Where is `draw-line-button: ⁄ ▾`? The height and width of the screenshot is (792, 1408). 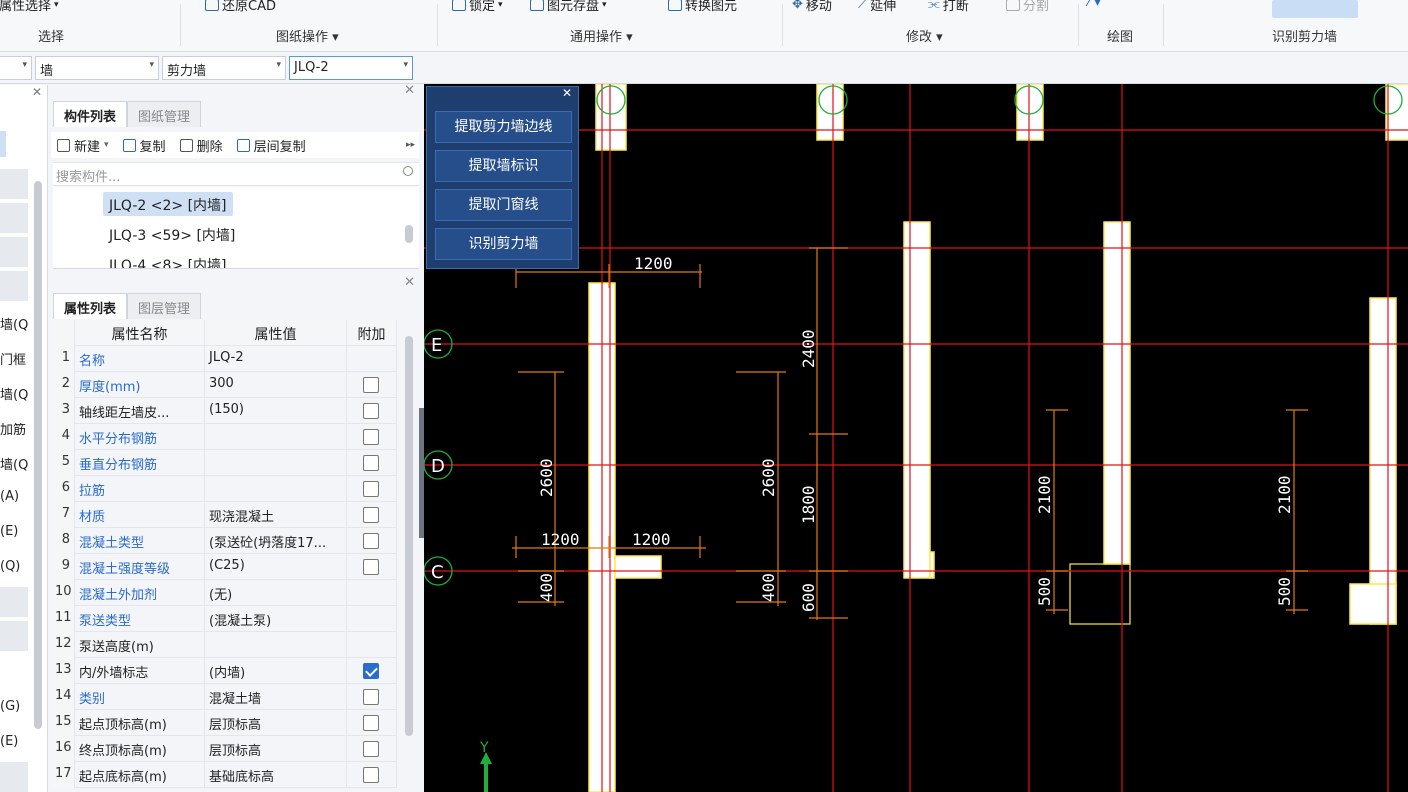
draw-line-button: ⁄ ▾ is located at coordinates (1094, 5).